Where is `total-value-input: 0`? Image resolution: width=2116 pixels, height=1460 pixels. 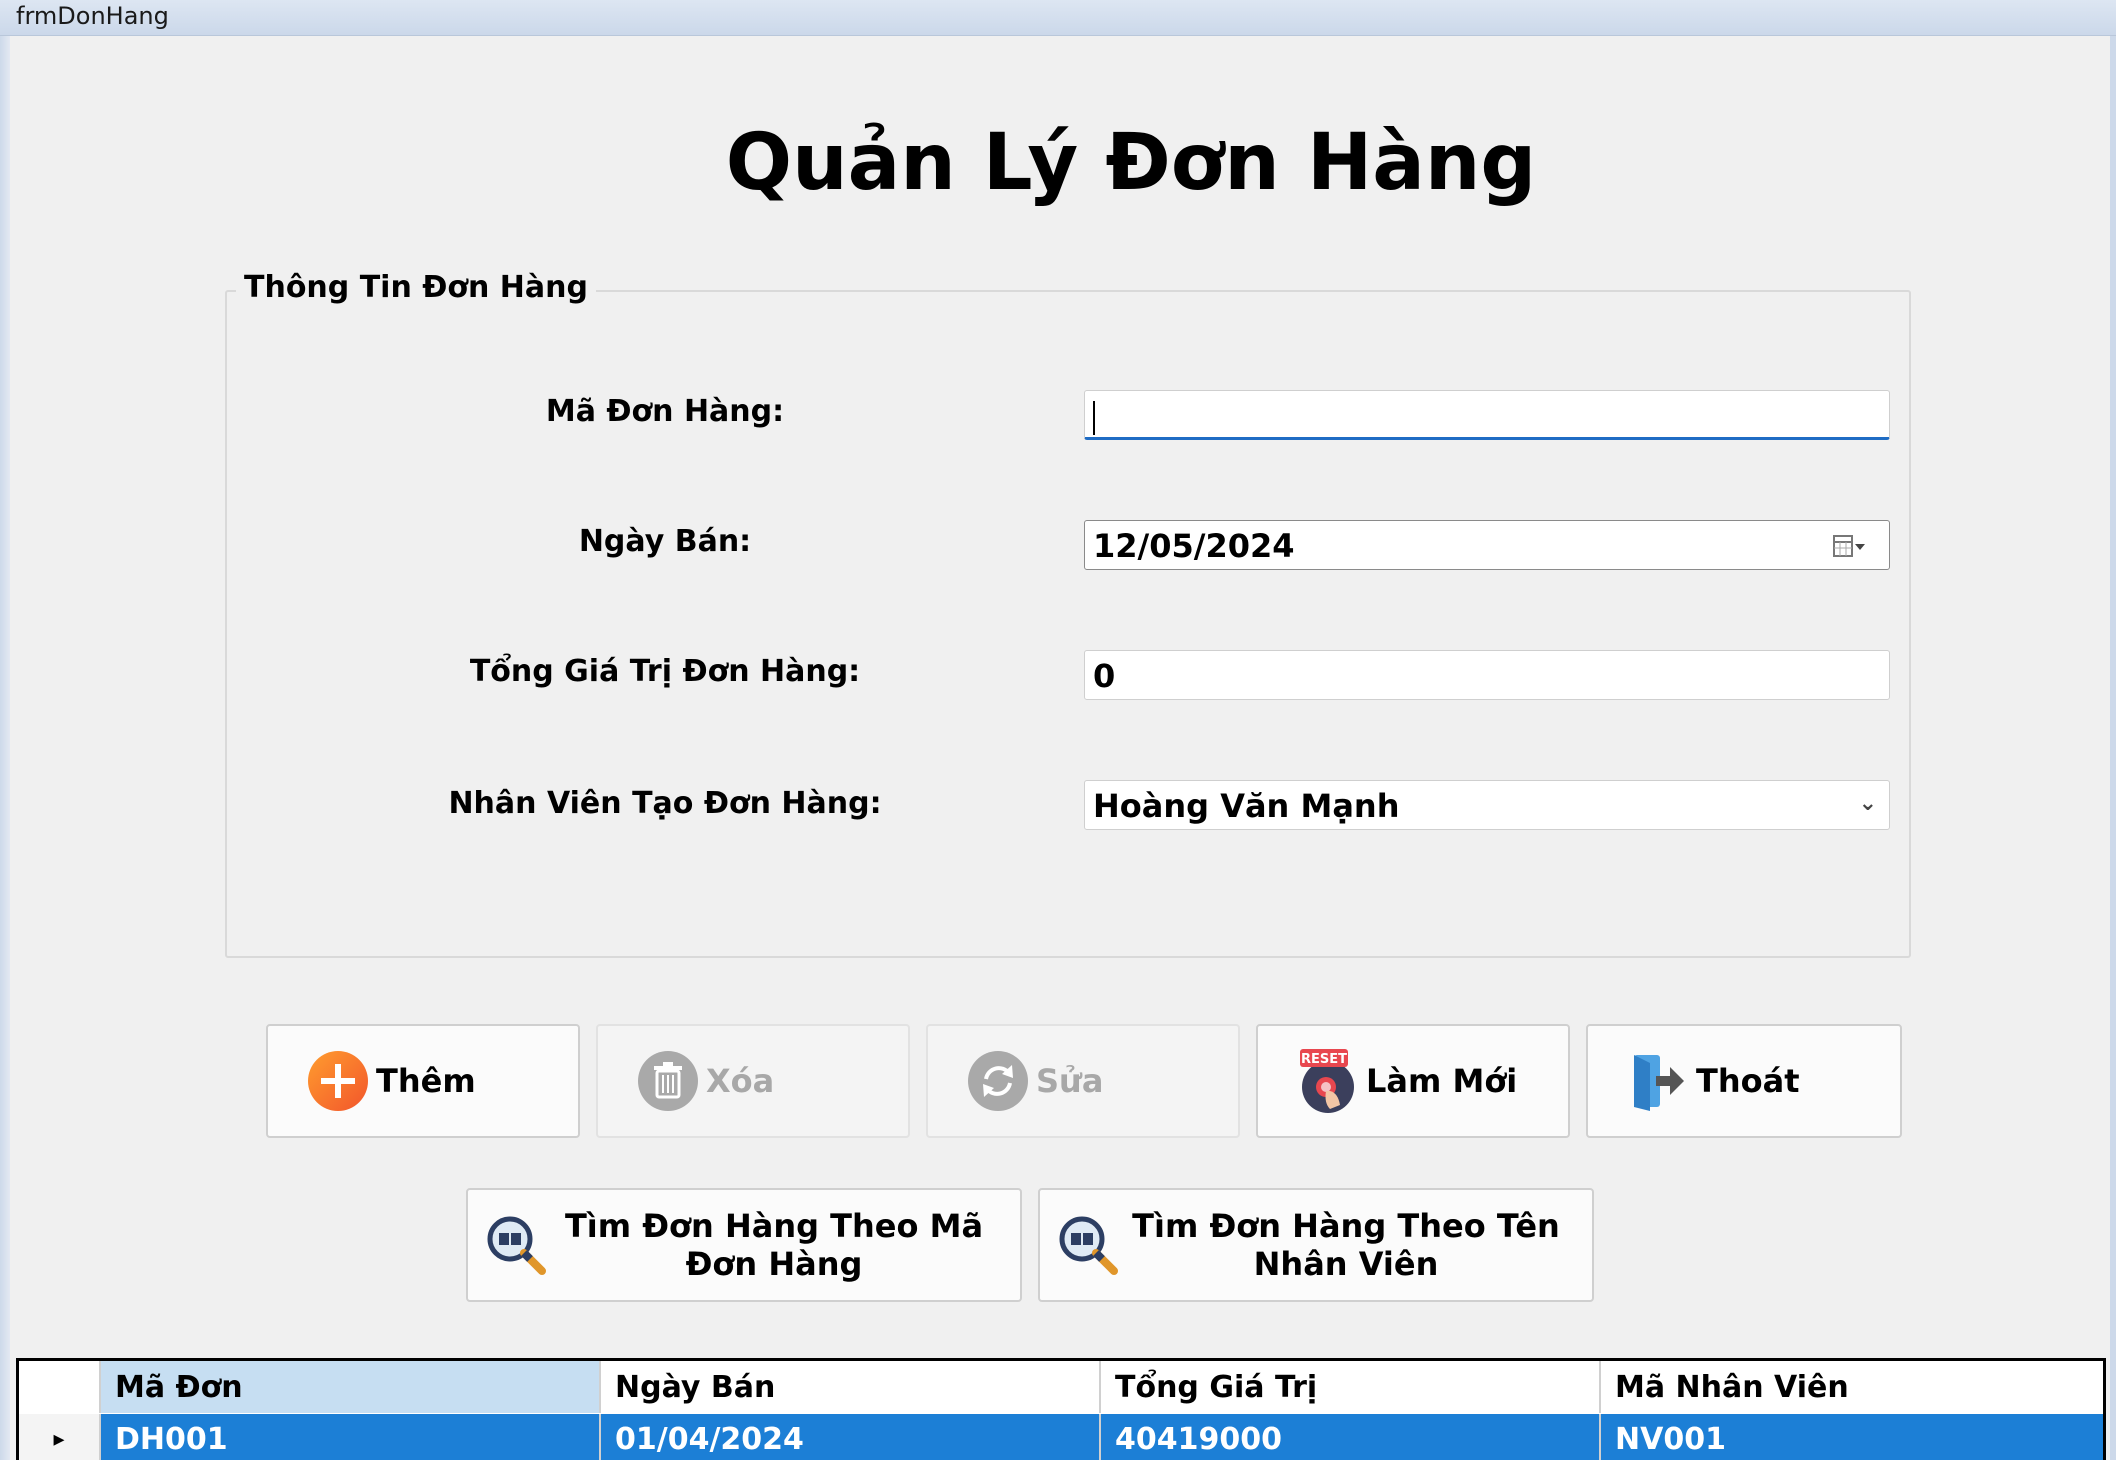 total-value-input: 0 is located at coordinates (1487, 675).